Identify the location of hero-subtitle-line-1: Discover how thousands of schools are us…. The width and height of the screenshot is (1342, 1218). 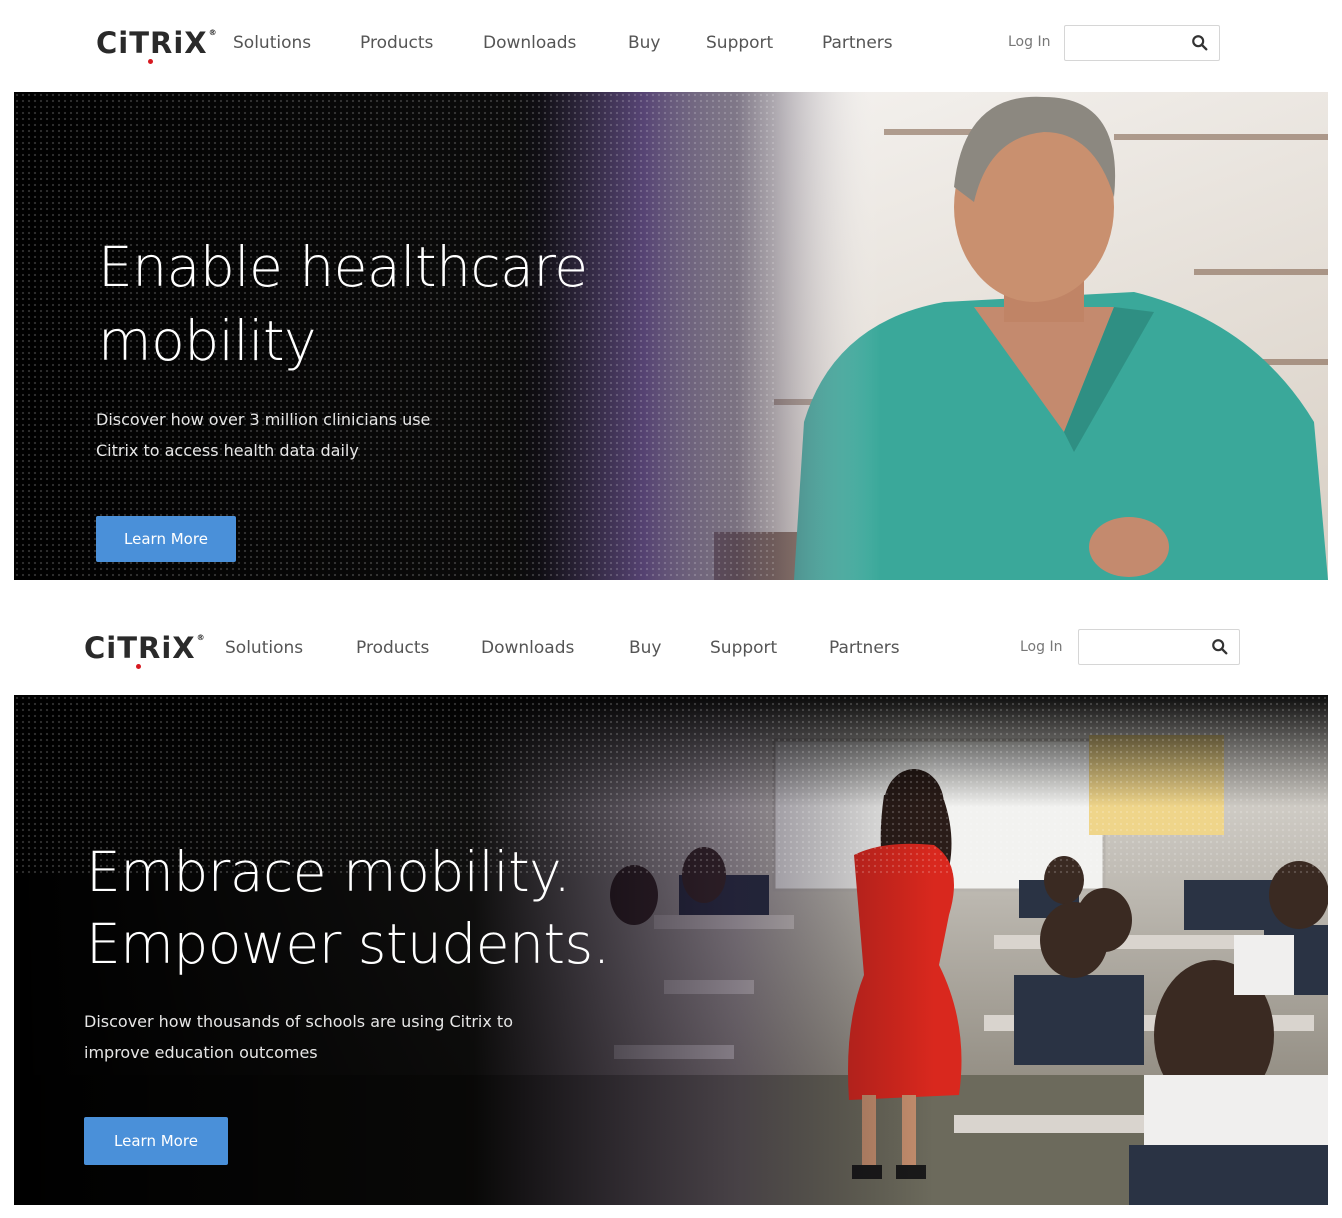
(298, 1021).